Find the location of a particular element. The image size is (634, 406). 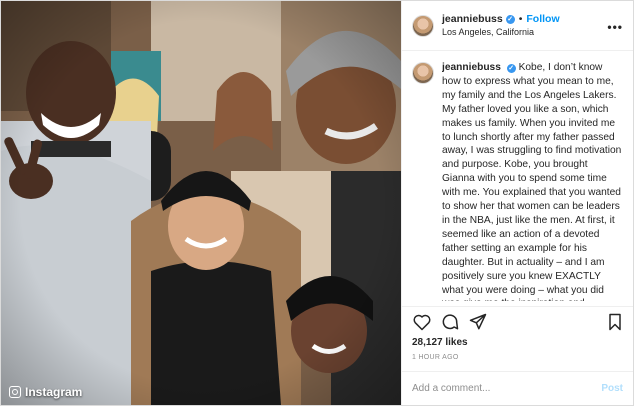

watermark-label: Instagram is located at coordinates (54, 392).